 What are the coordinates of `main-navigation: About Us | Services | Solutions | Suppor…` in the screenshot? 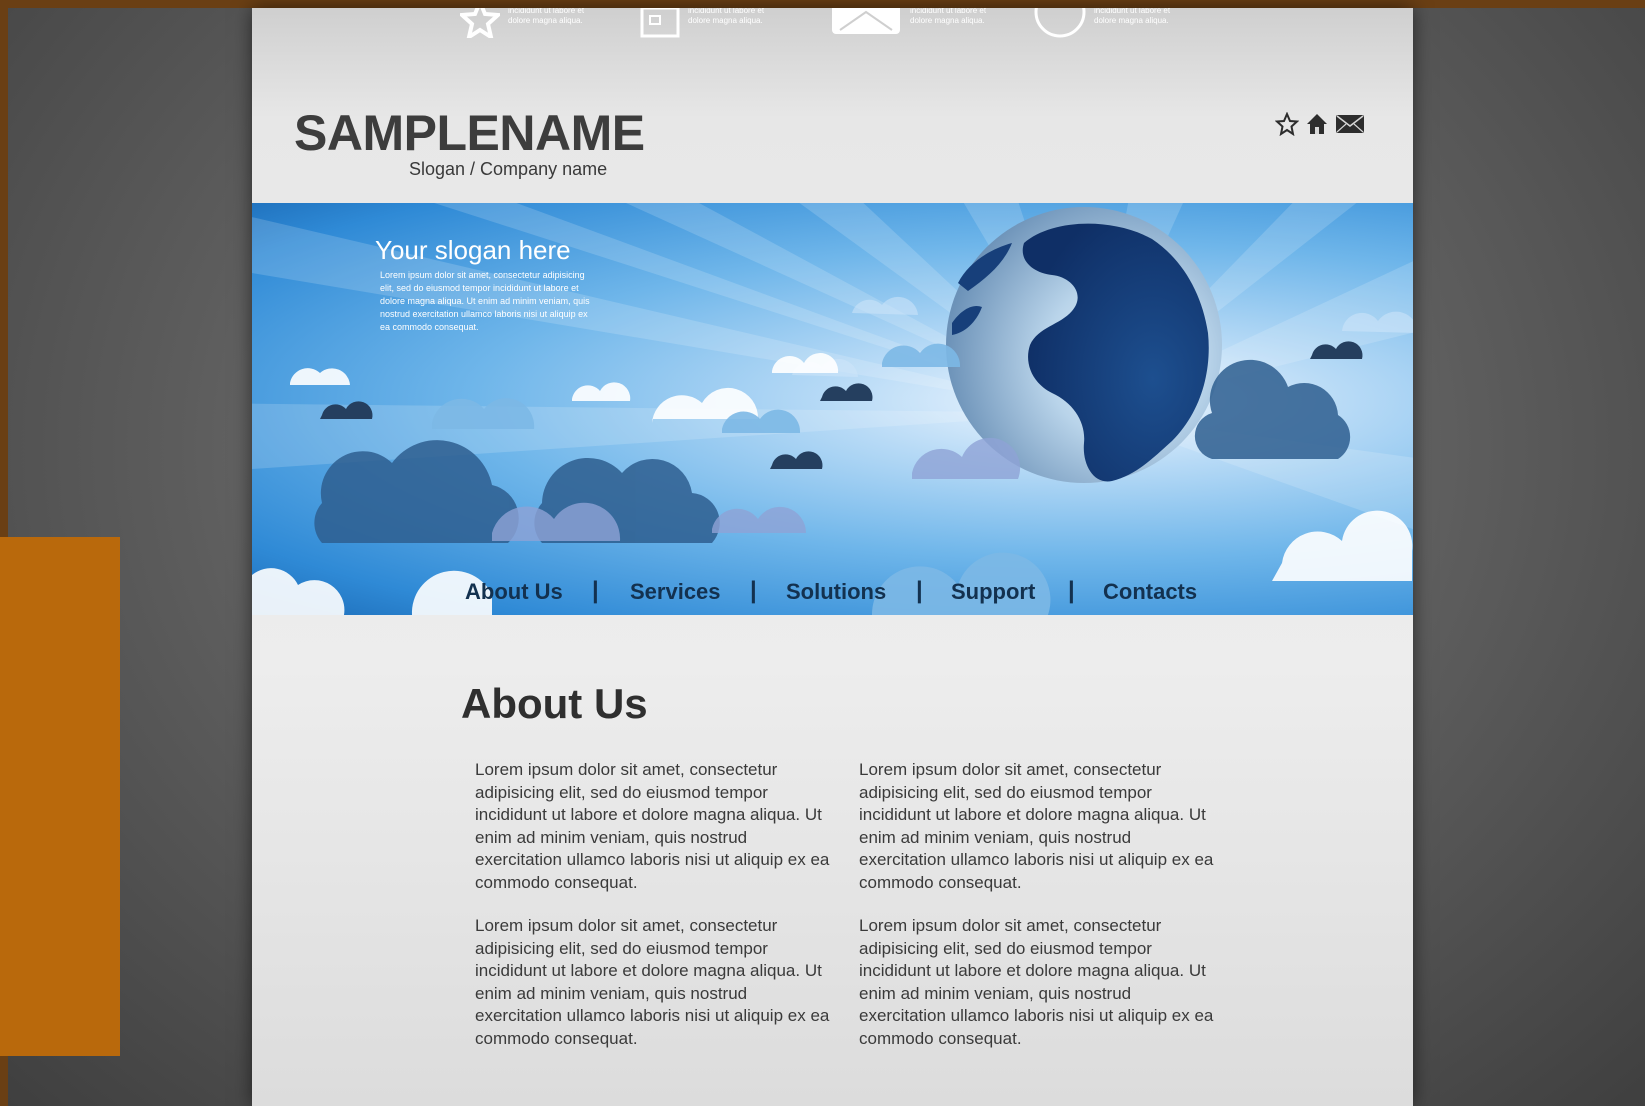 It's located at (832, 591).